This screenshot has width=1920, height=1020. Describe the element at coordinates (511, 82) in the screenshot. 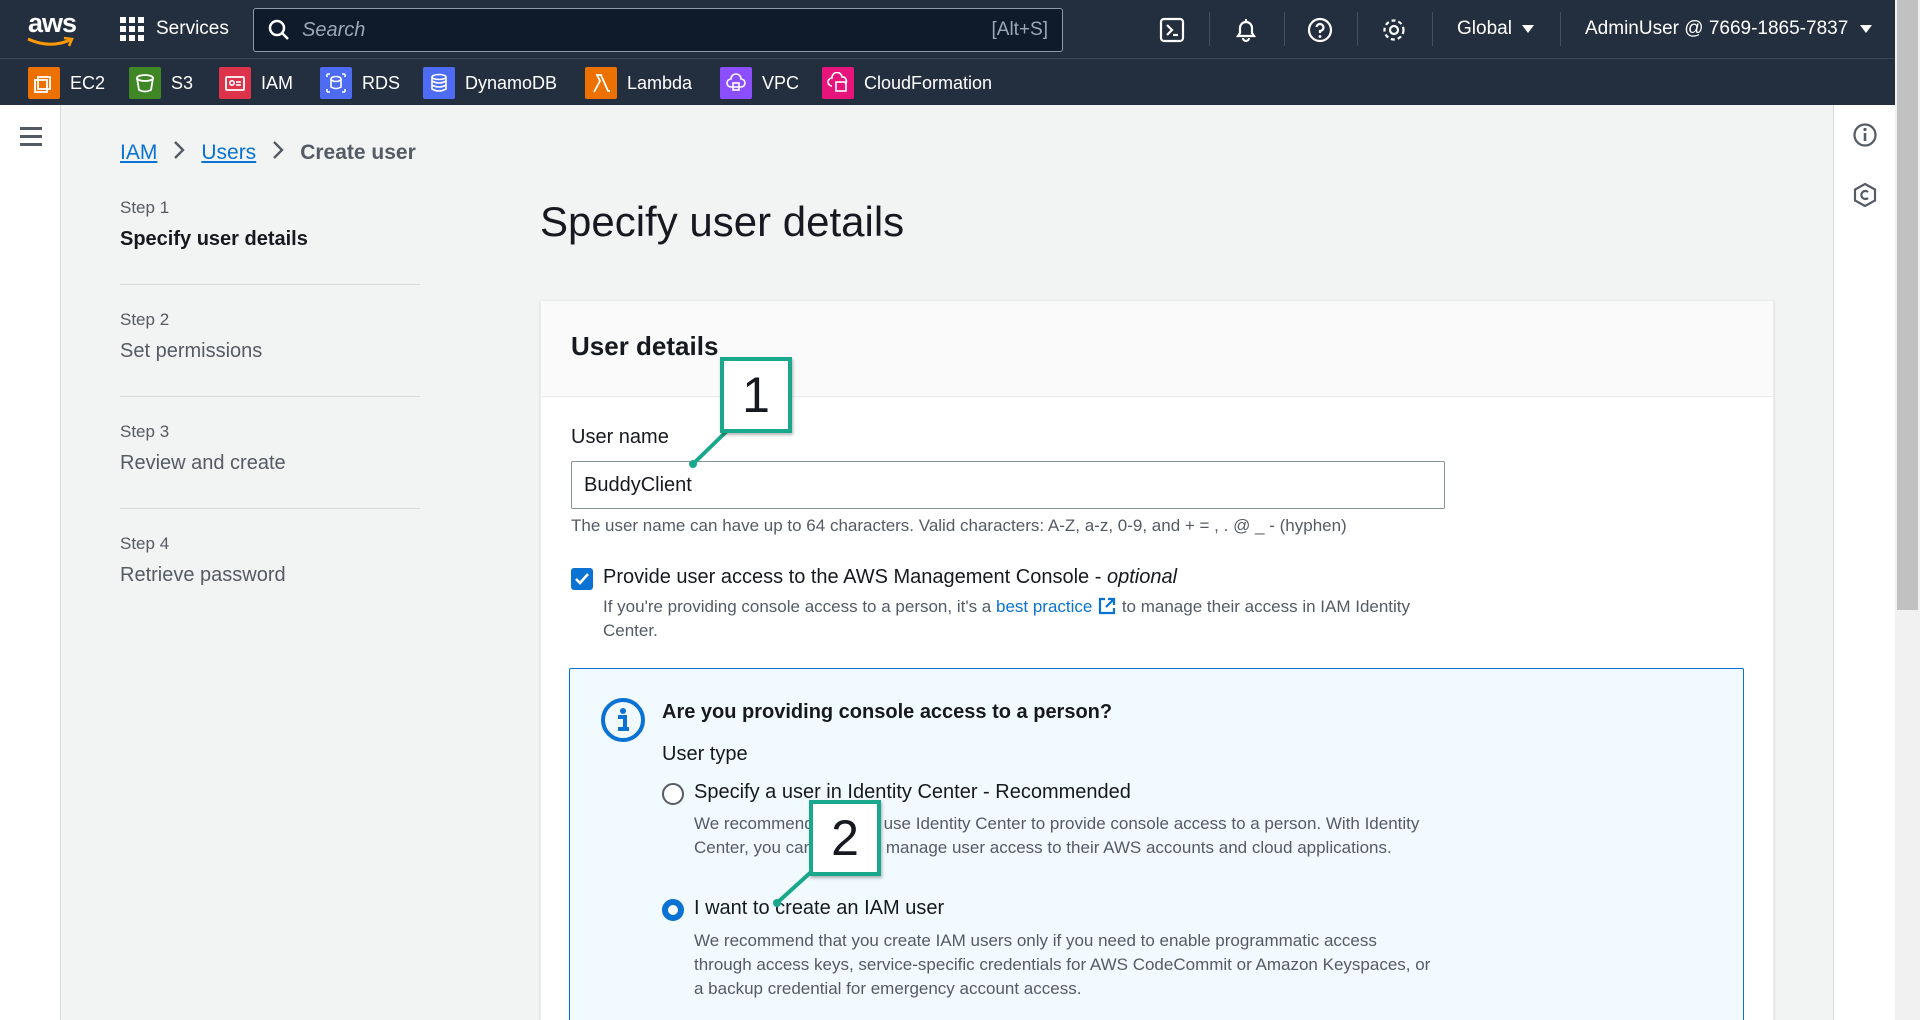

I see `service-label: DynamoDB` at that location.